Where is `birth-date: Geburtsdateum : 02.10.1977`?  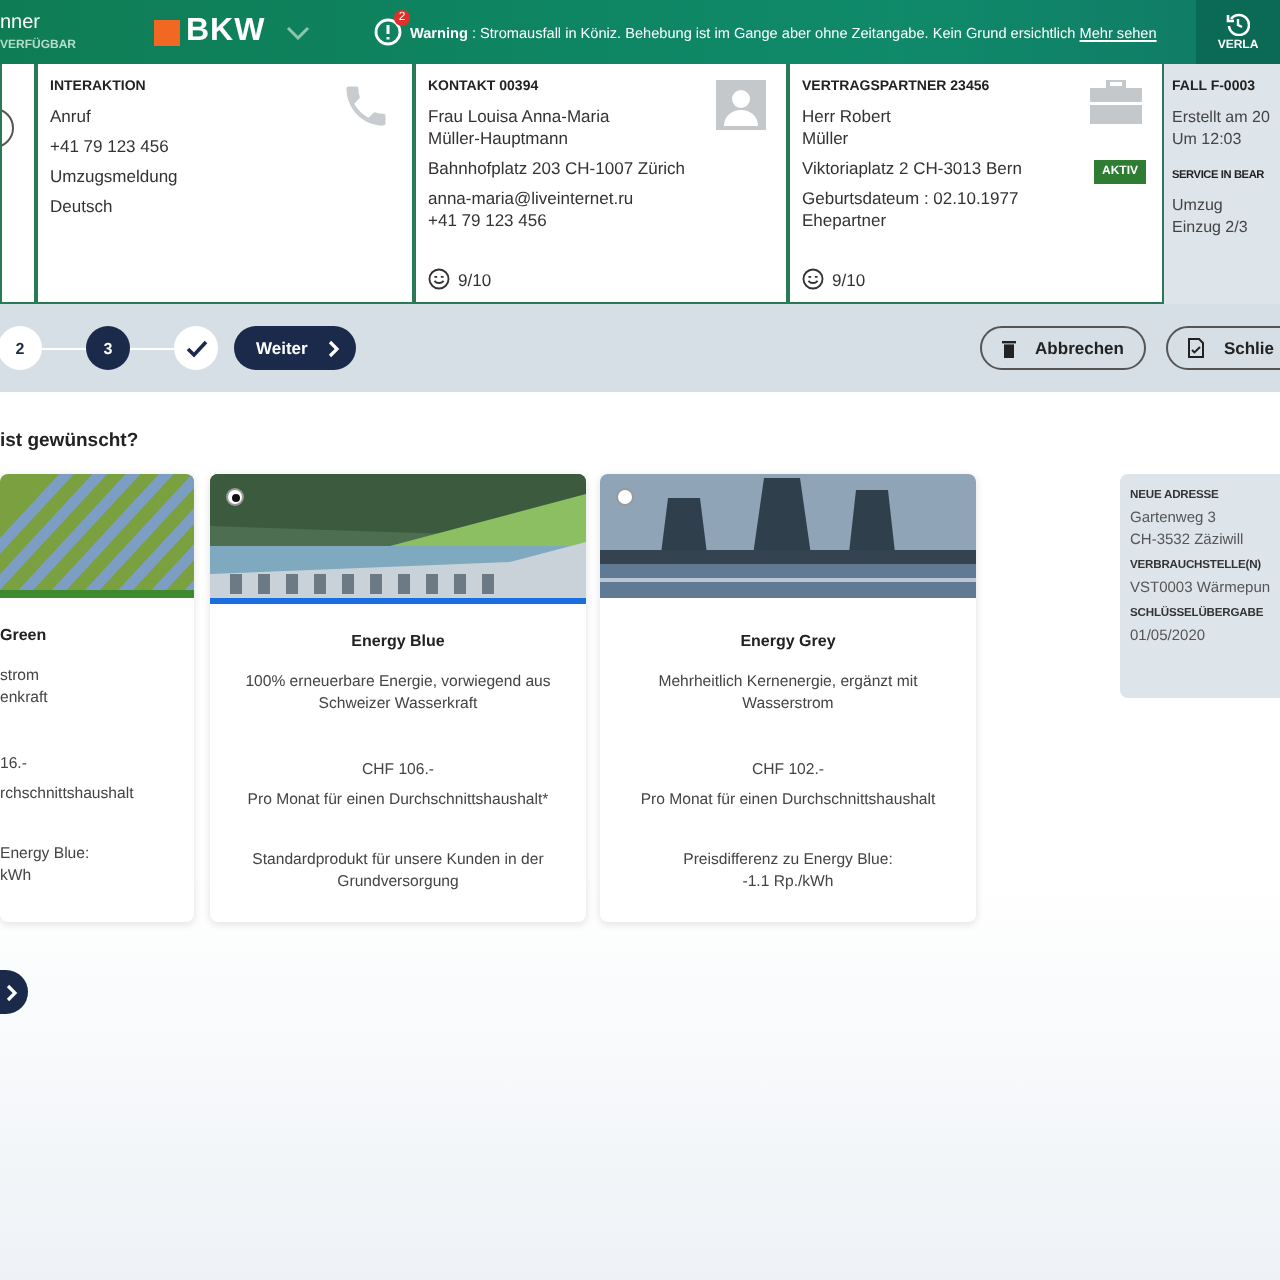
birth-date: Geburtsdateum : 02.10.1977 is located at coordinates (910, 199).